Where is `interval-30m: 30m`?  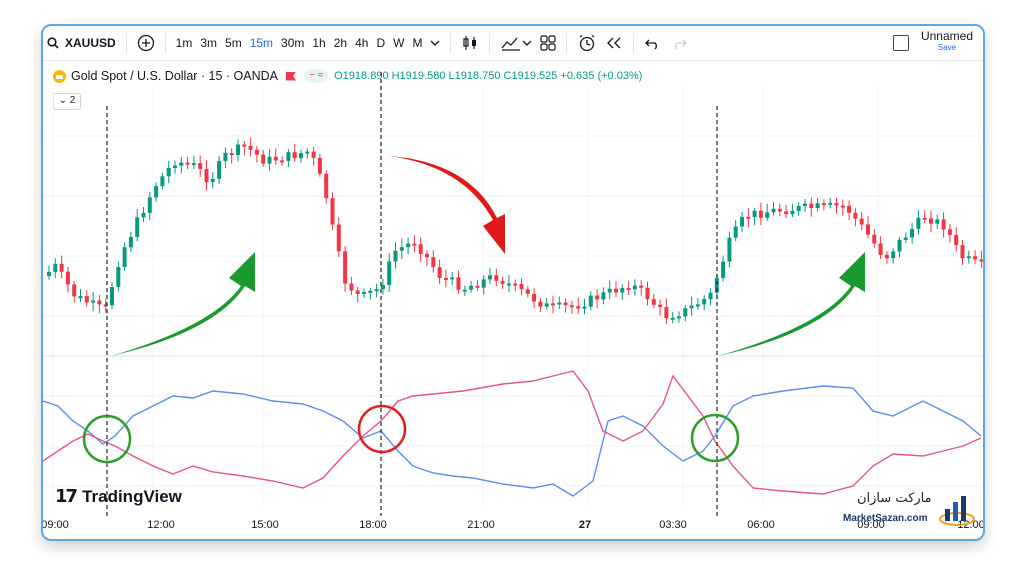
interval-30m: 30m is located at coordinates (292, 43).